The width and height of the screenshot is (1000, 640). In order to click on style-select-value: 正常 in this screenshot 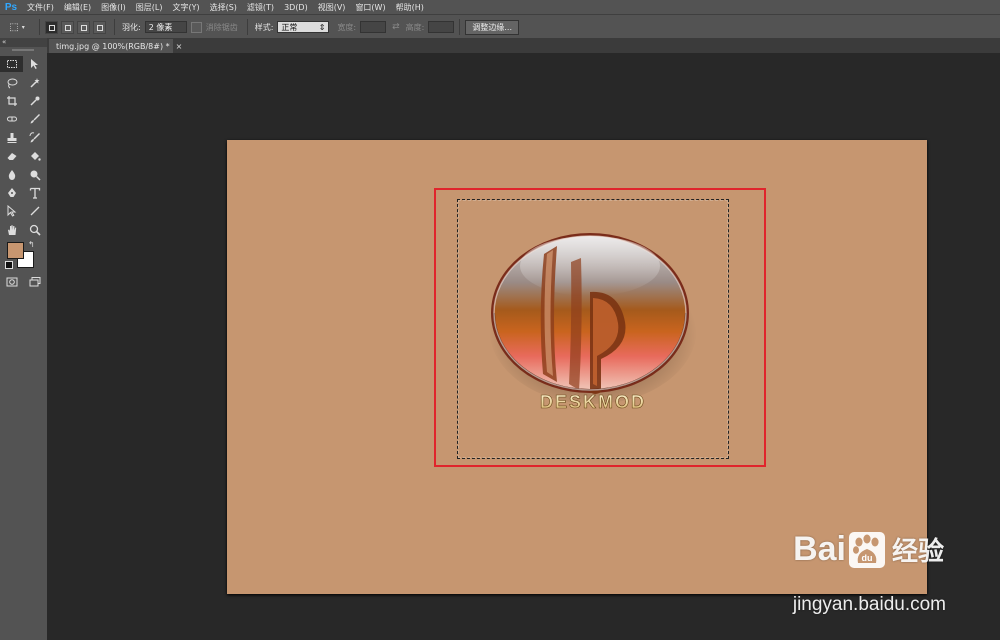, I will do `click(289, 27)`.